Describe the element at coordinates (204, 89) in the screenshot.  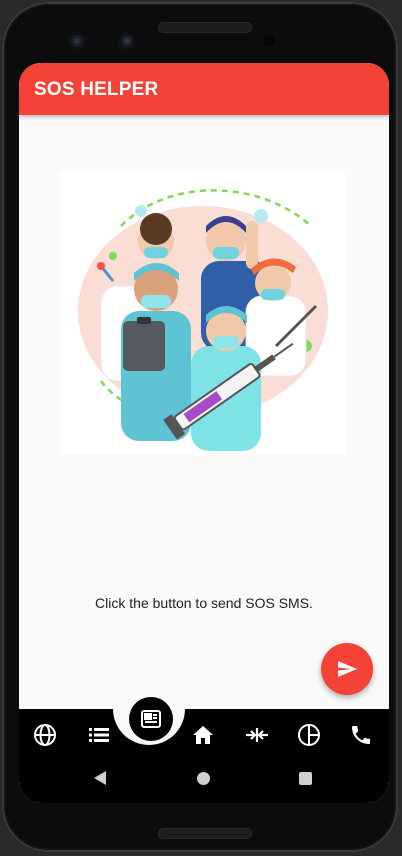
I see `app-bar: SOS HELPER` at that location.